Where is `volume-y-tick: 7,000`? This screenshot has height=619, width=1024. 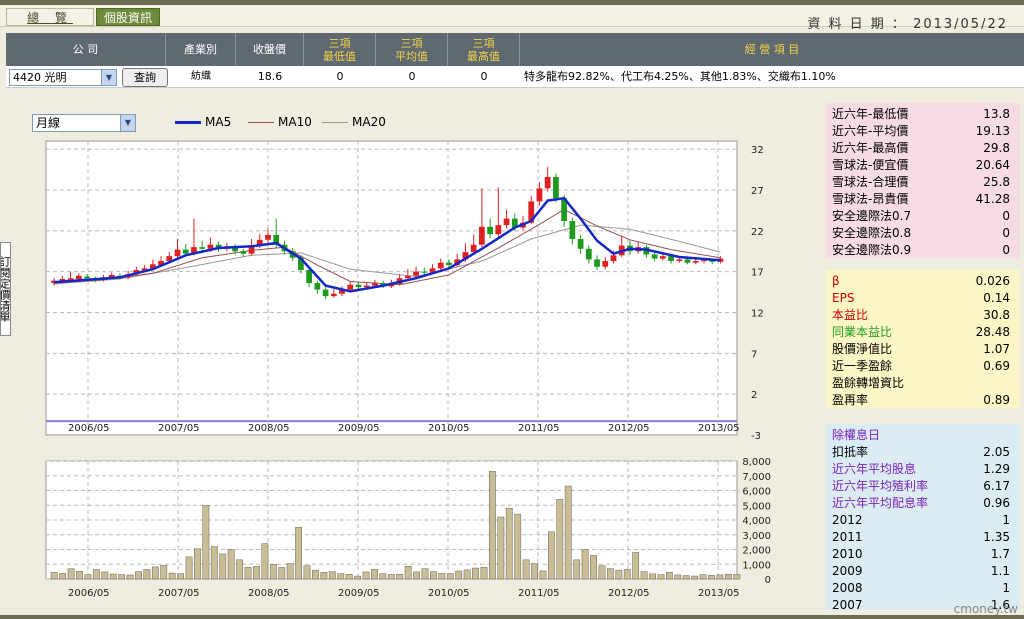
volume-y-tick: 7,000 is located at coordinates (756, 477).